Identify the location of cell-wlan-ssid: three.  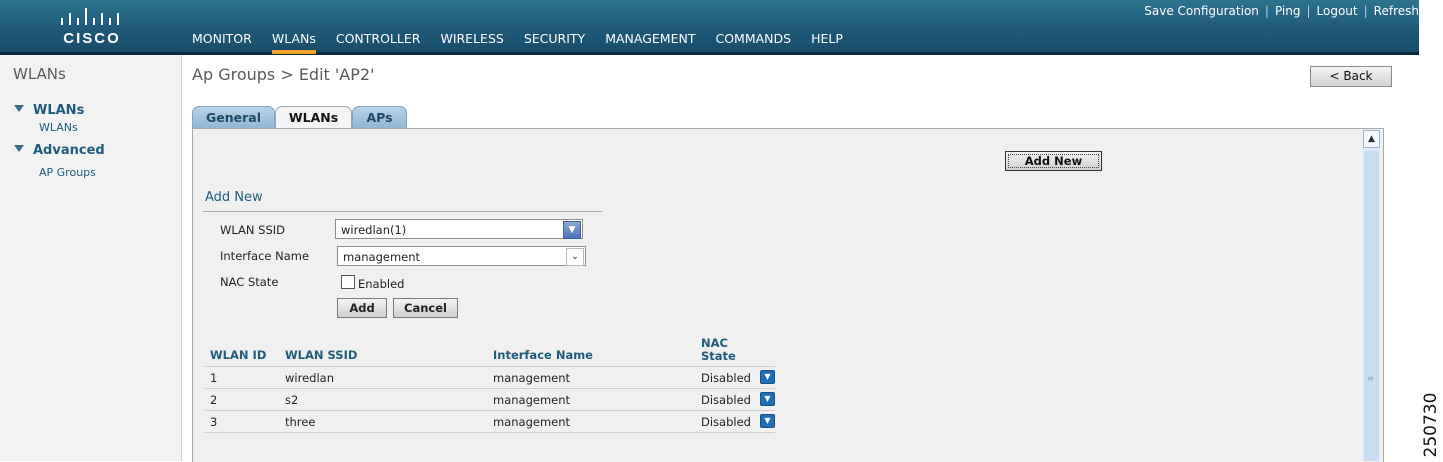
(300, 422).